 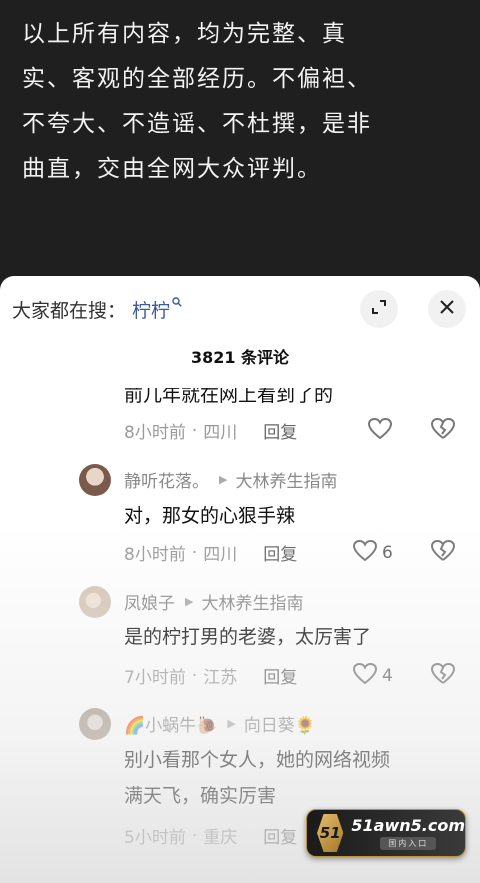 I want to click on author-name: 🌈小蜗牛🐌, so click(x=170, y=723).